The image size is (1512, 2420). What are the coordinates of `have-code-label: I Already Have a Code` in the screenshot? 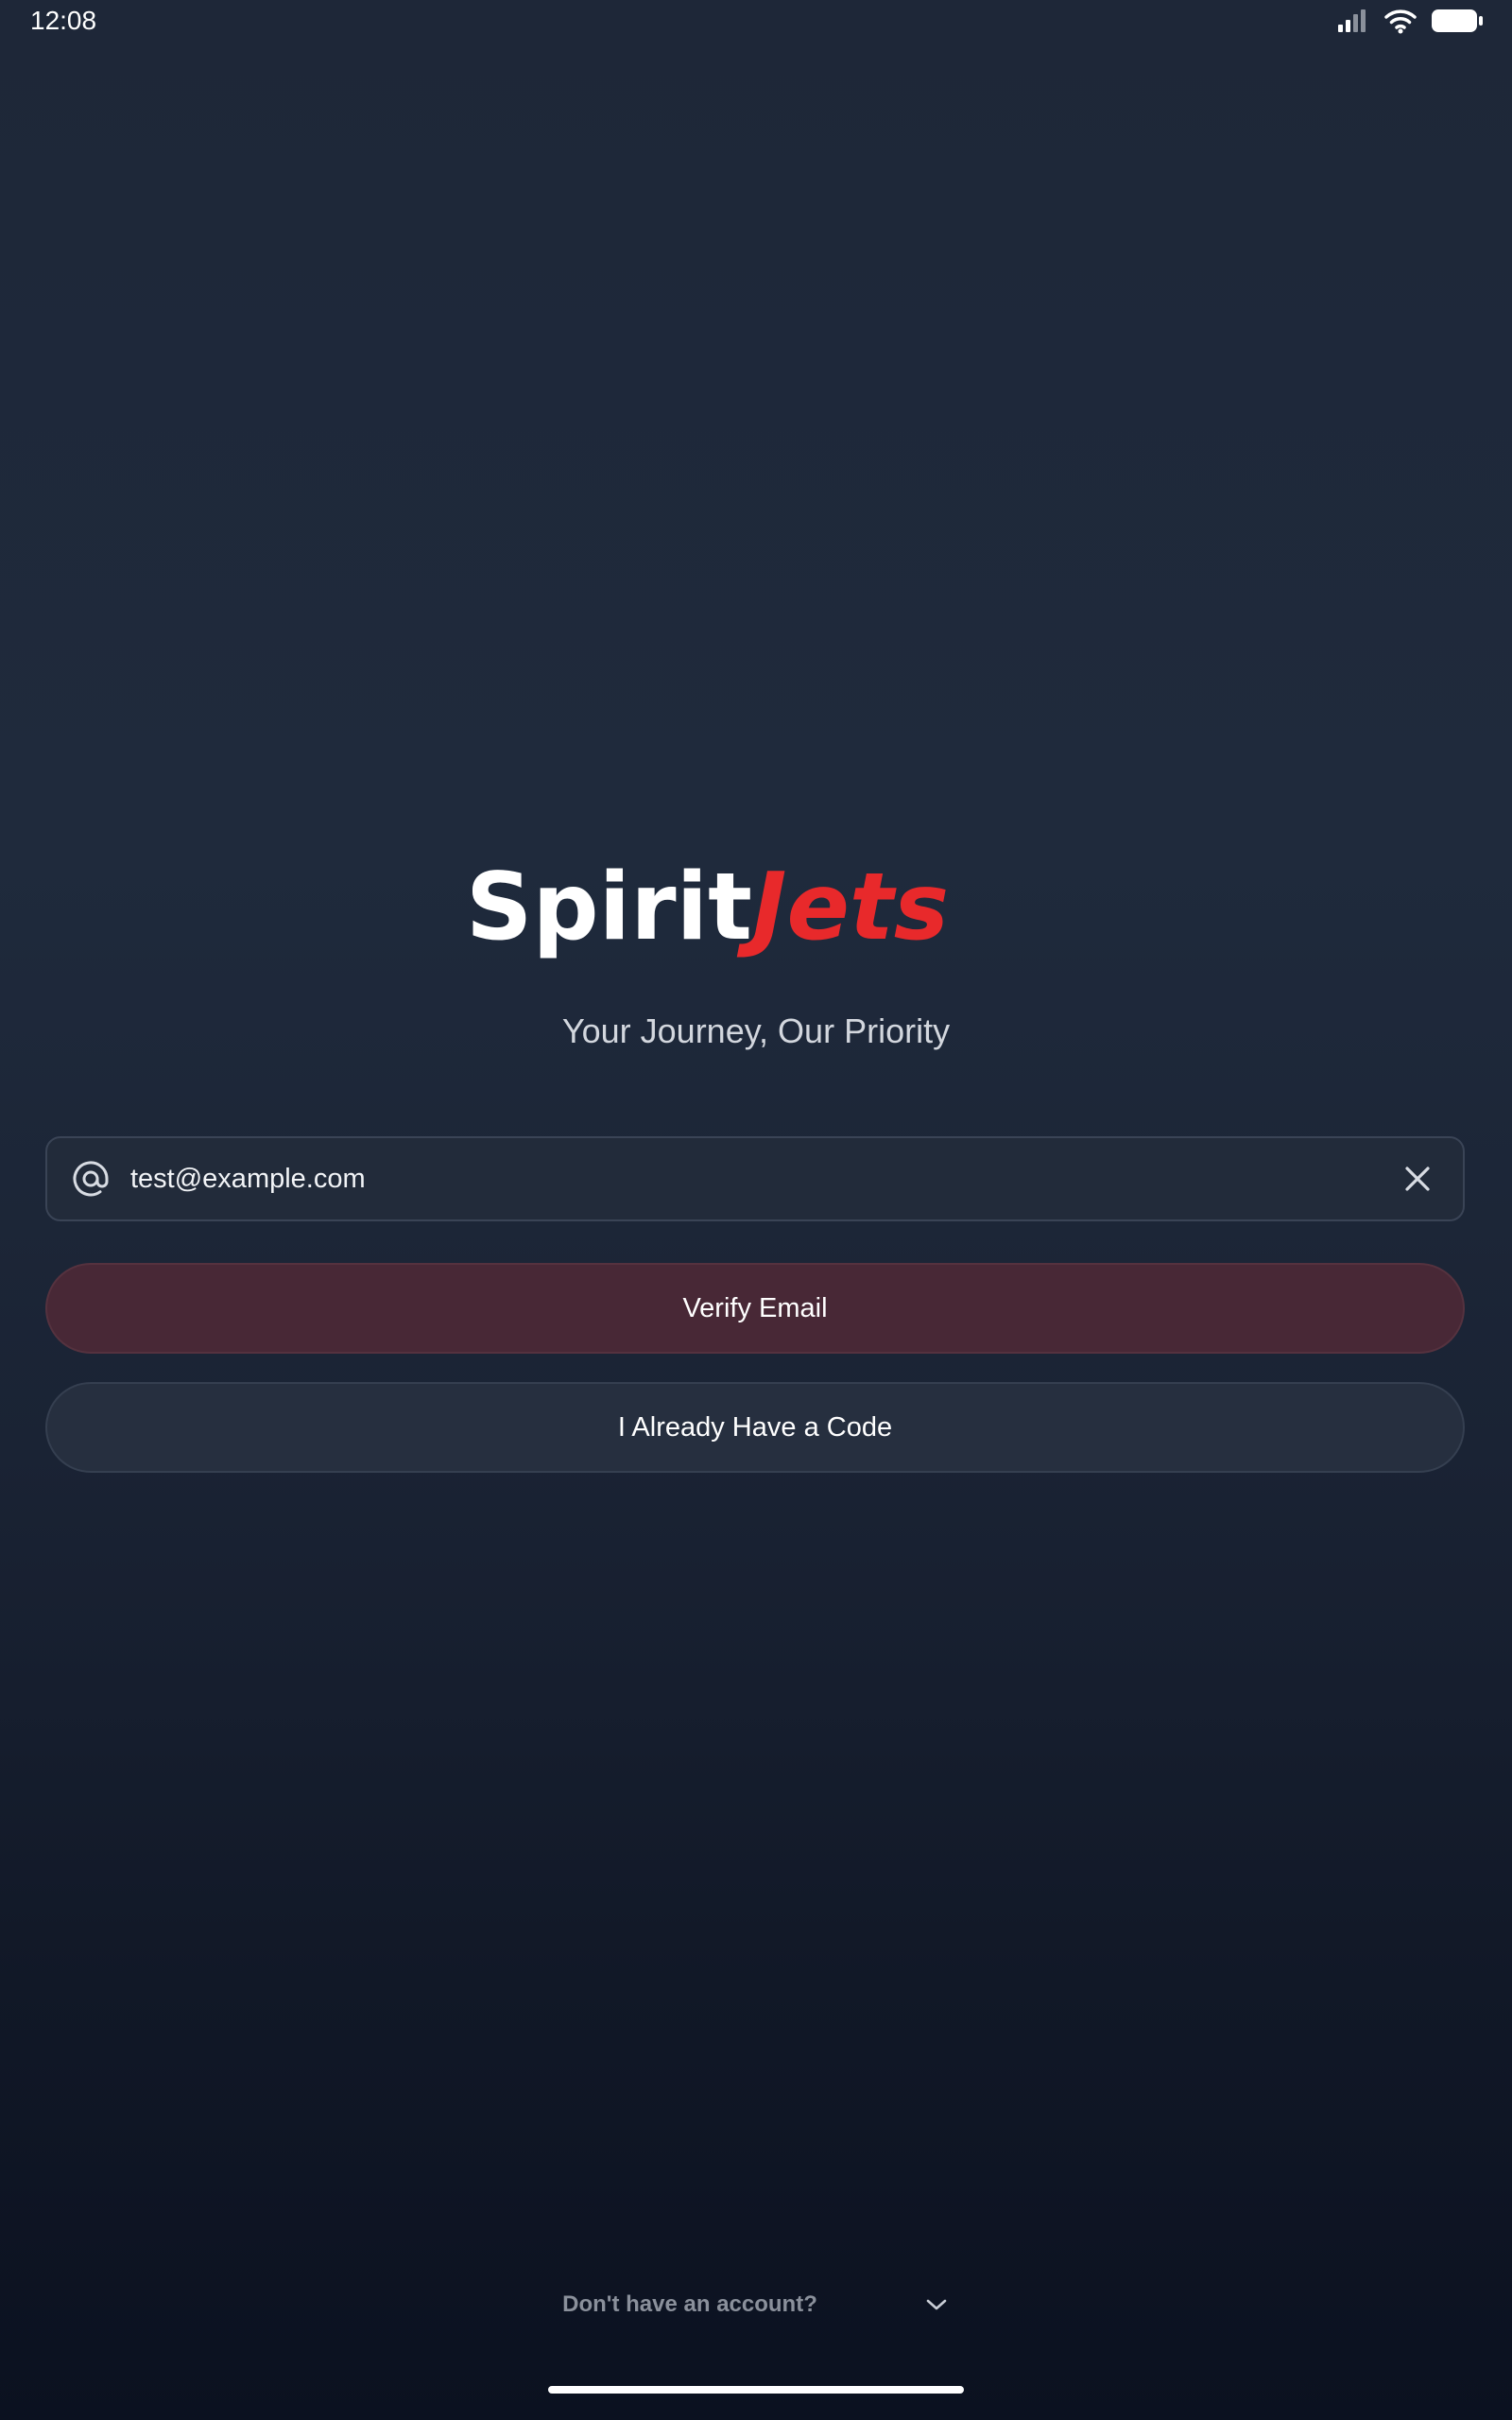 It's located at (755, 1427).